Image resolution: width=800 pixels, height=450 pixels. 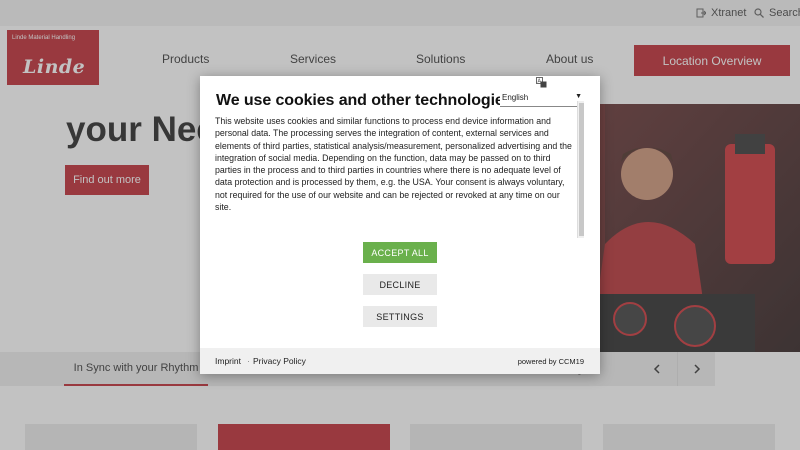 What do you see at coordinates (400, 284) in the screenshot?
I see `decline-button: DECLINE` at bounding box center [400, 284].